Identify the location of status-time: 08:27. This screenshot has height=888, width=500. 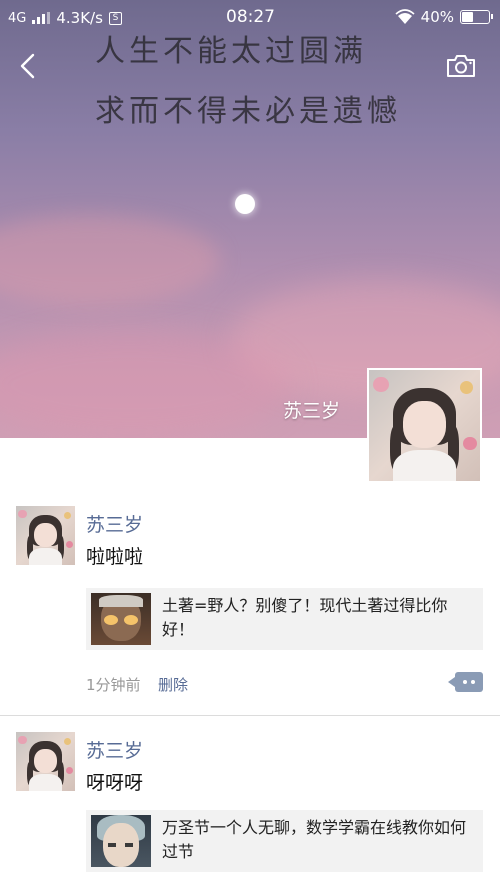
(250, 17).